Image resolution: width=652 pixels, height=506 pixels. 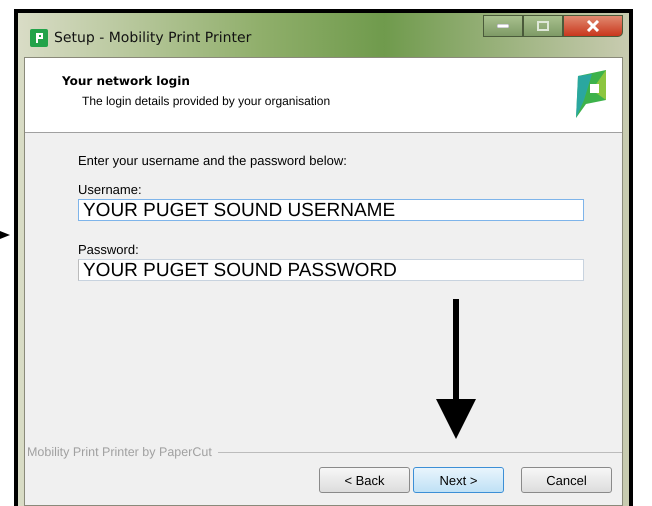 I want to click on minimize-button, so click(x=503, y=26).